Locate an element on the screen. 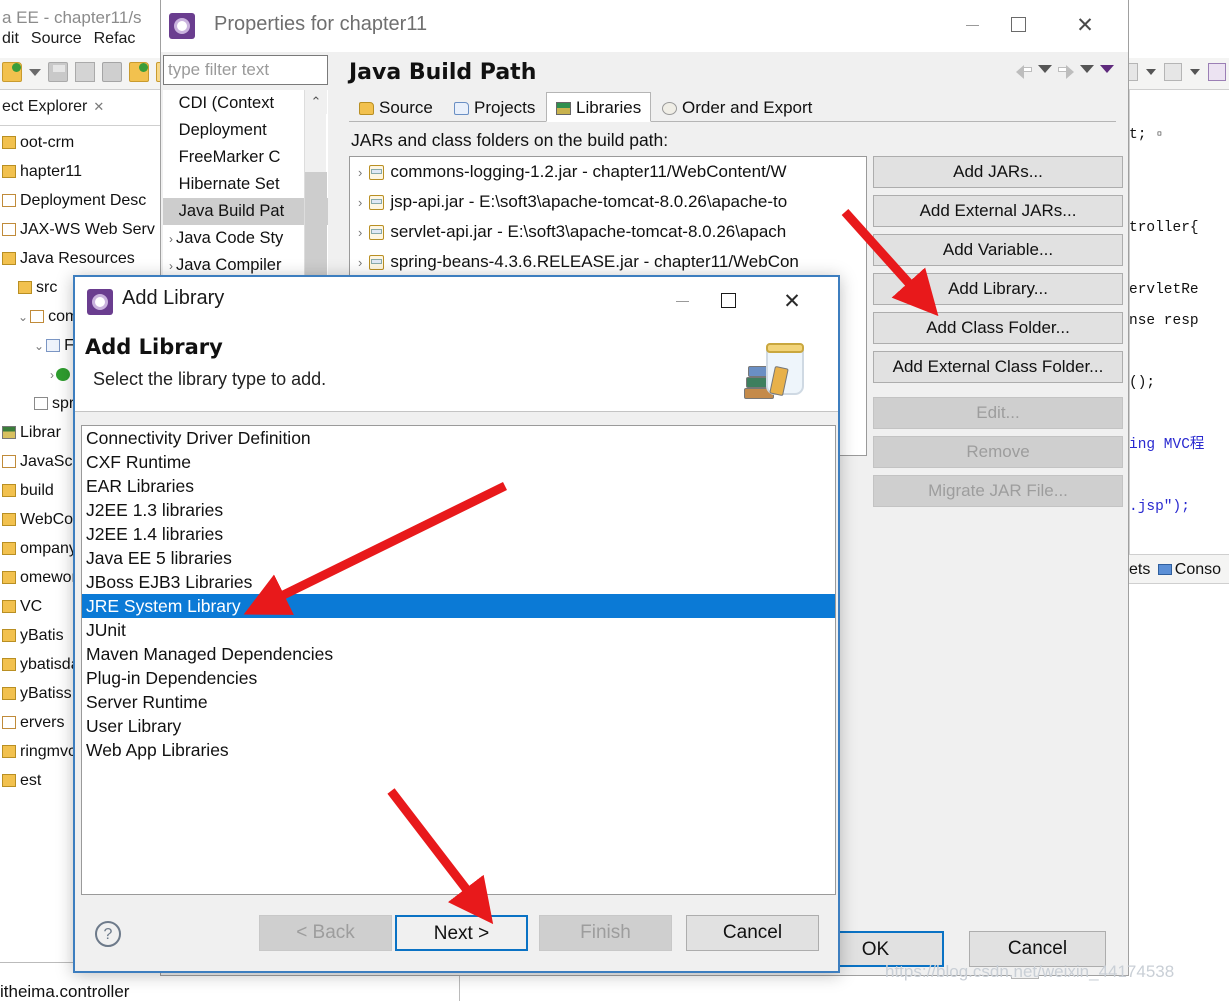  project-icon is located at coordinates (9, 171).